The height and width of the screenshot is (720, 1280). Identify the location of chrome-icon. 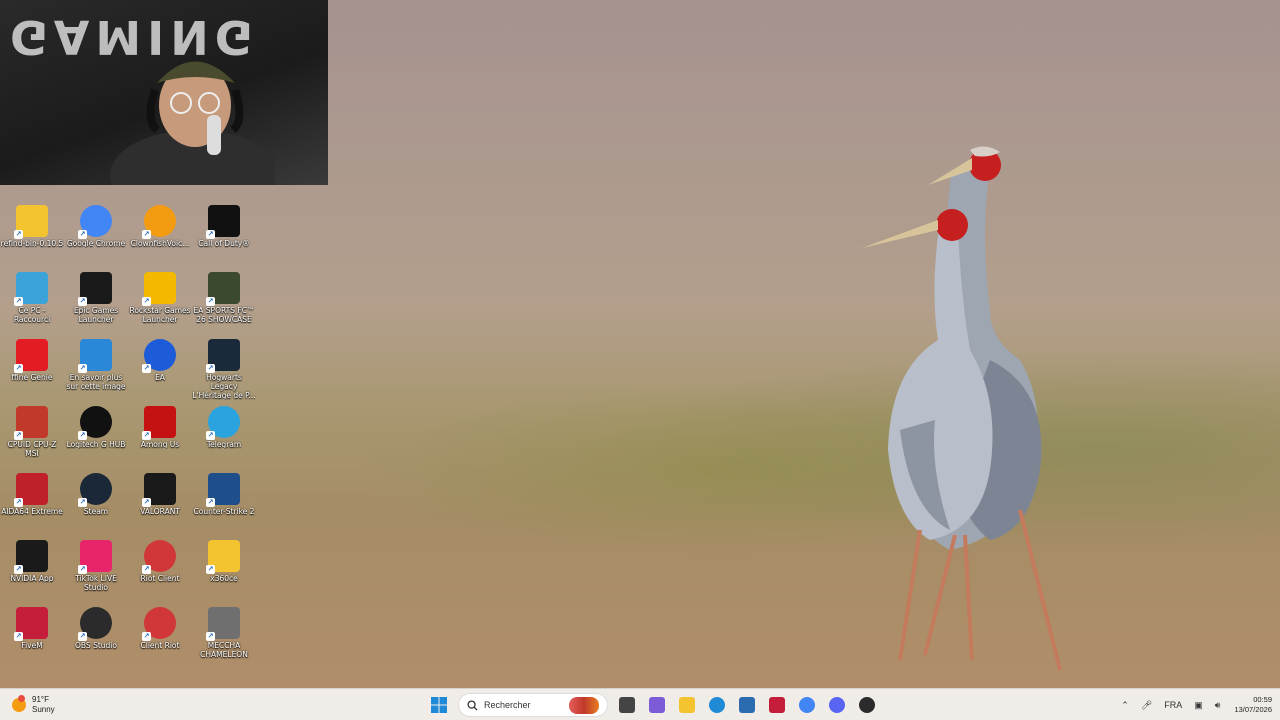
(807, 705).